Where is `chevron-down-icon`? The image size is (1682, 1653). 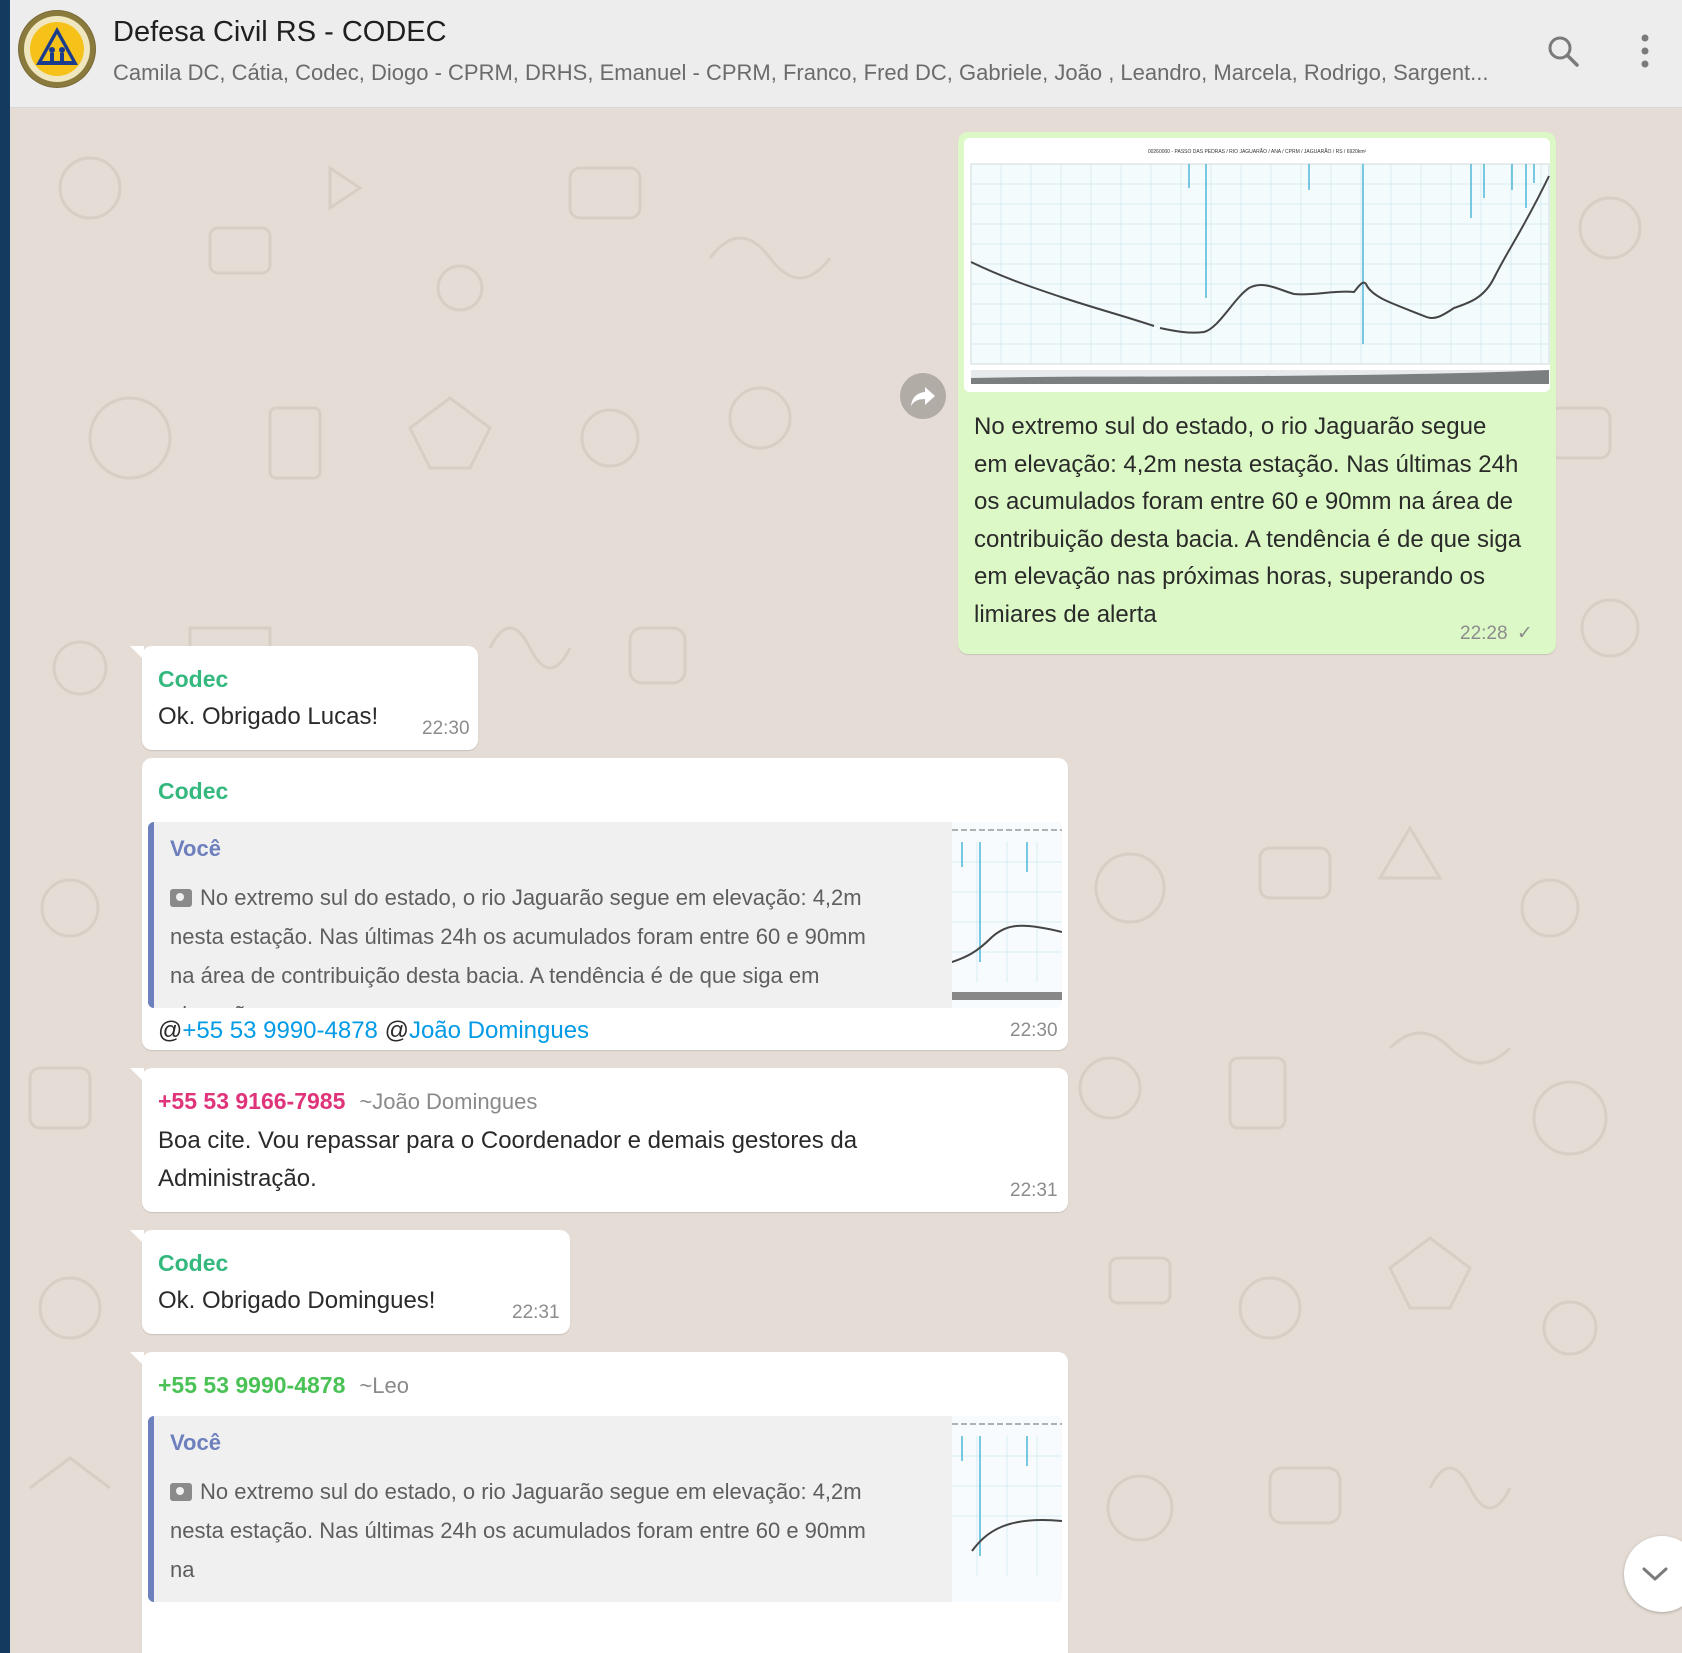
chevron-down-icon is located at coordinates (1655, 1574).